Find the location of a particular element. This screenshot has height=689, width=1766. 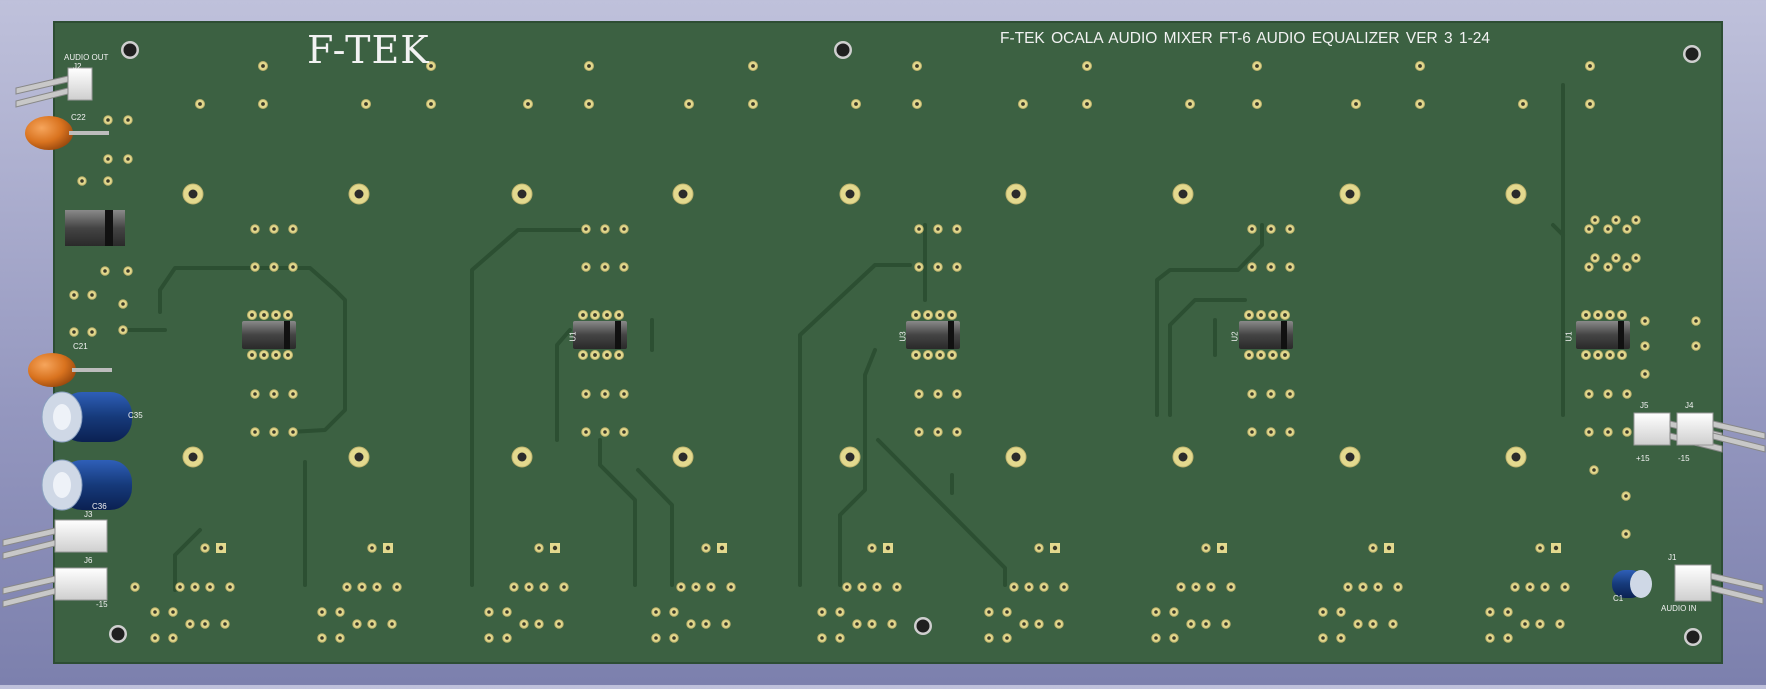

c35-label: C35 is located at coordinates (135, 415).